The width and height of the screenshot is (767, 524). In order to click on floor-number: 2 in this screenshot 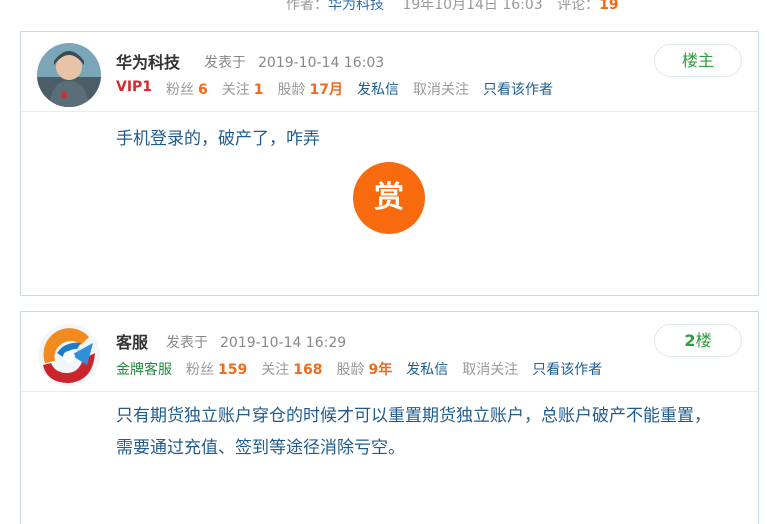, I will do `click(690, 340)`.